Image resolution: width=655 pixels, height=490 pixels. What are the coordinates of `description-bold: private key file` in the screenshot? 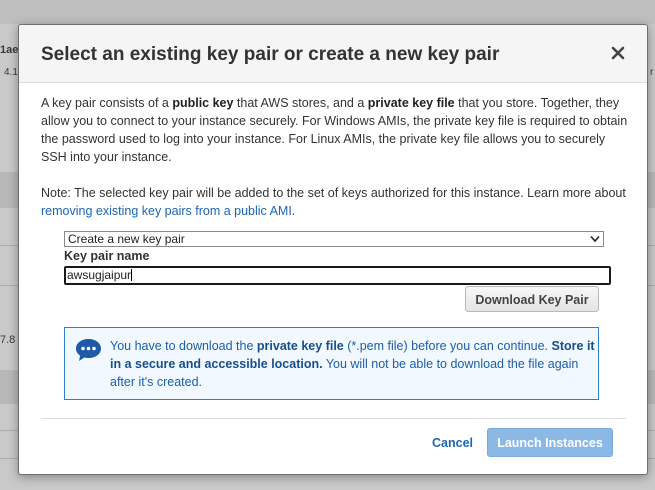 It's located at (411, 103).